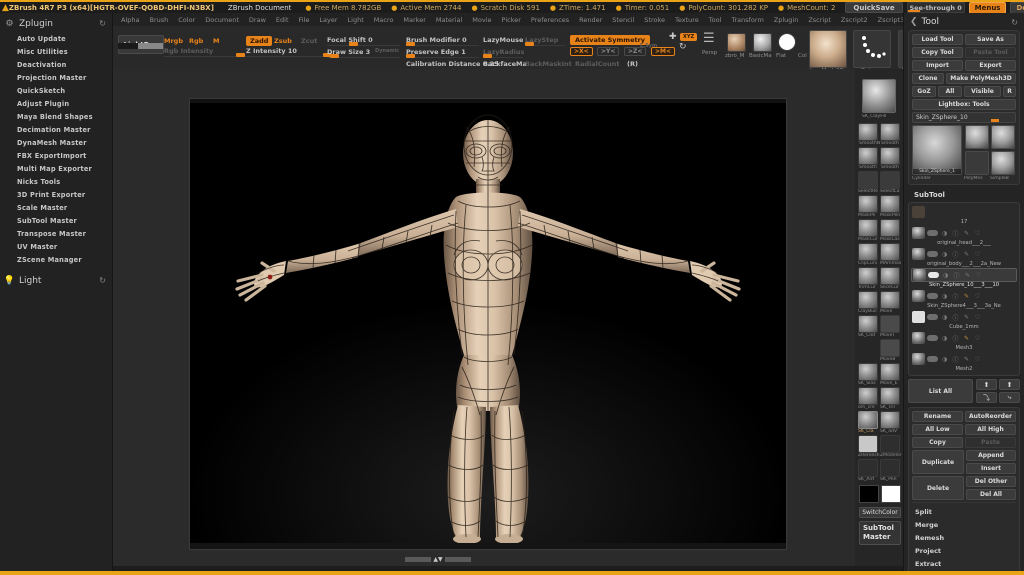 The image size is (1024, 575). What do you see at coordinates (880, 533) in the screenshot?
I see `subtool-master-button: SubTool Master` at bounding box center [880, 533].